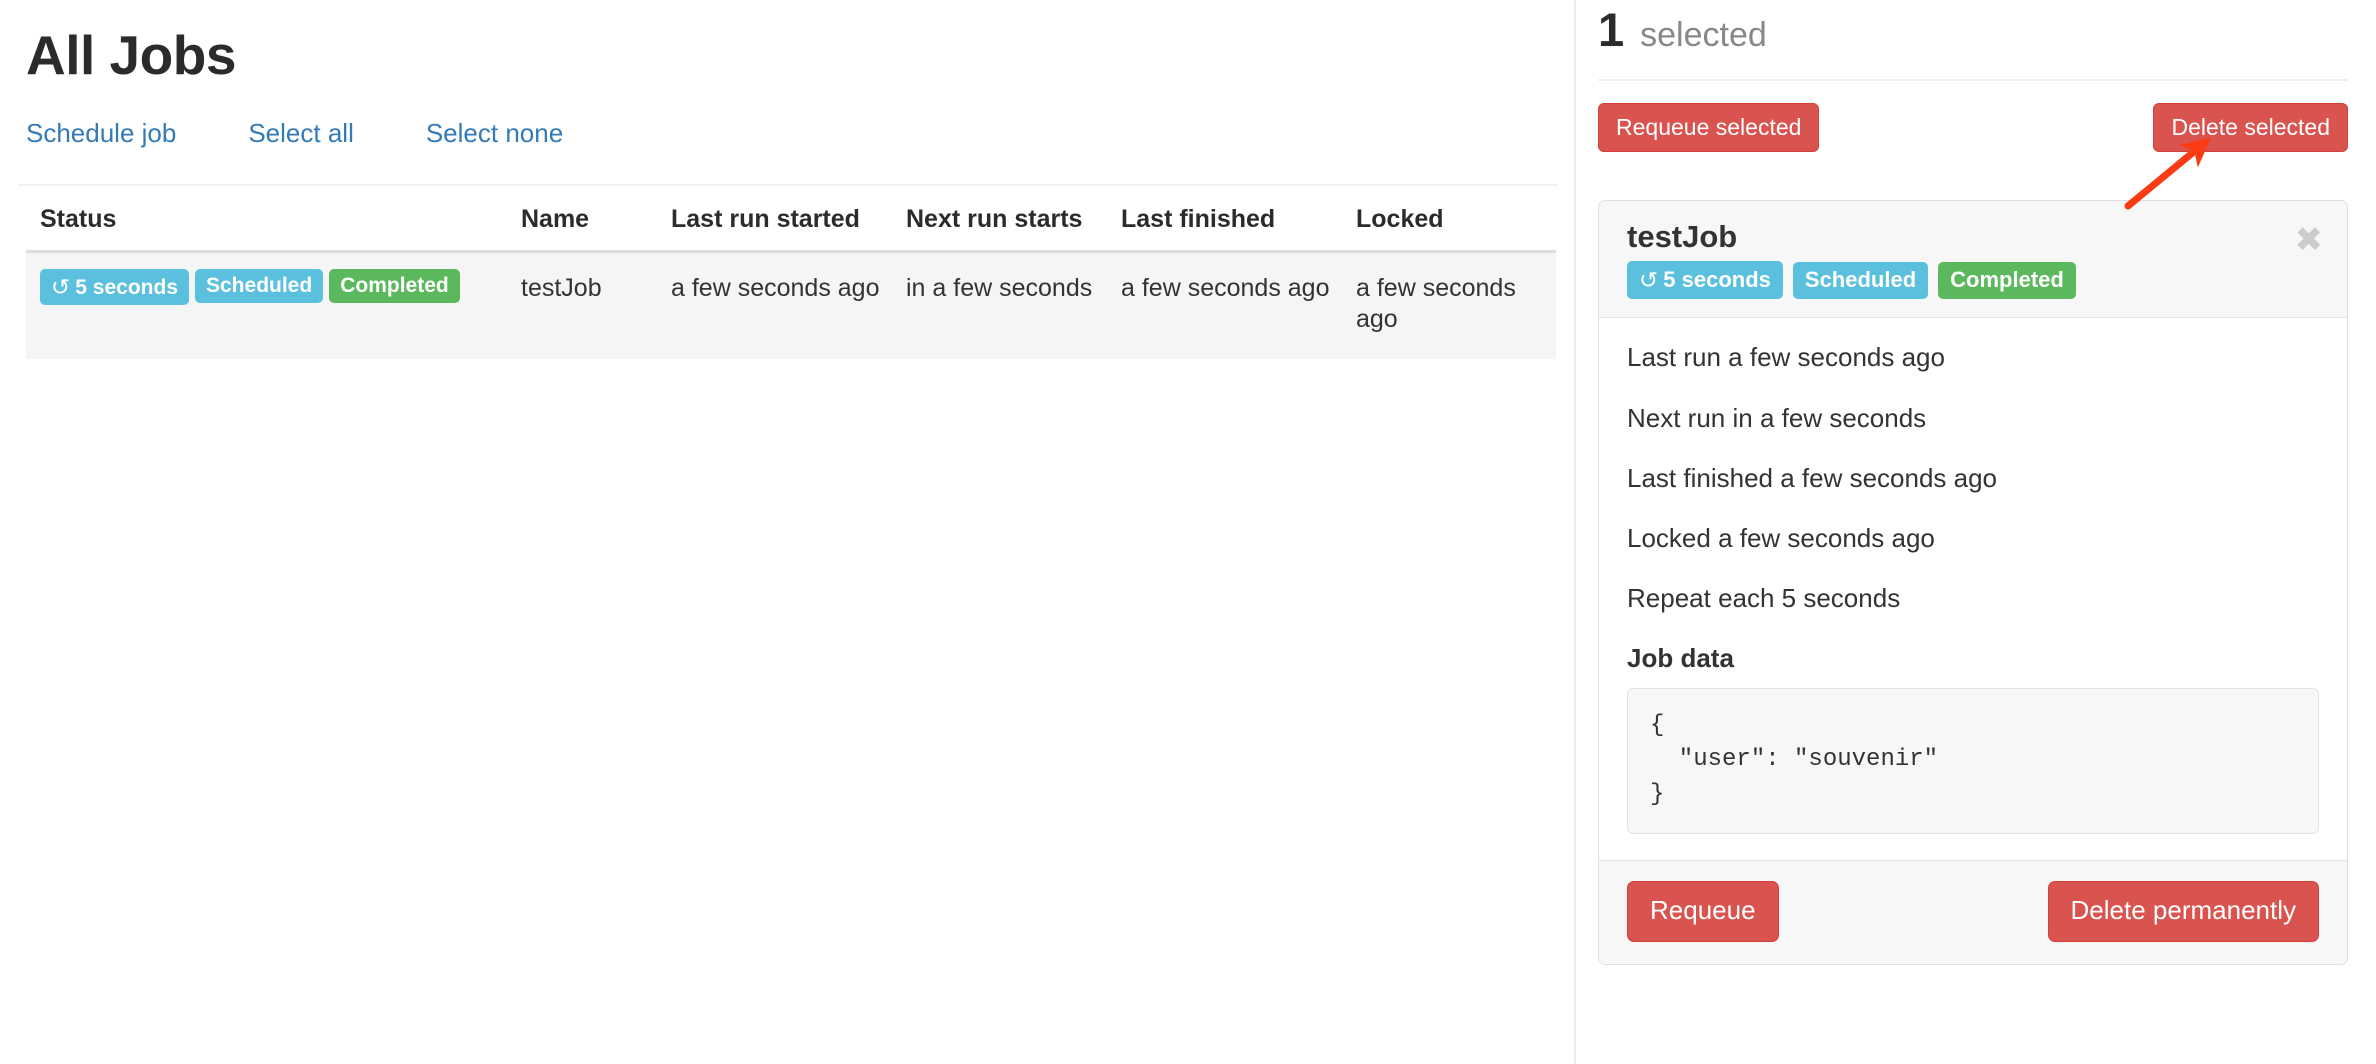 The image size is (2376, 1064). I want to click on selection-header-divider, so click(1973, 80).